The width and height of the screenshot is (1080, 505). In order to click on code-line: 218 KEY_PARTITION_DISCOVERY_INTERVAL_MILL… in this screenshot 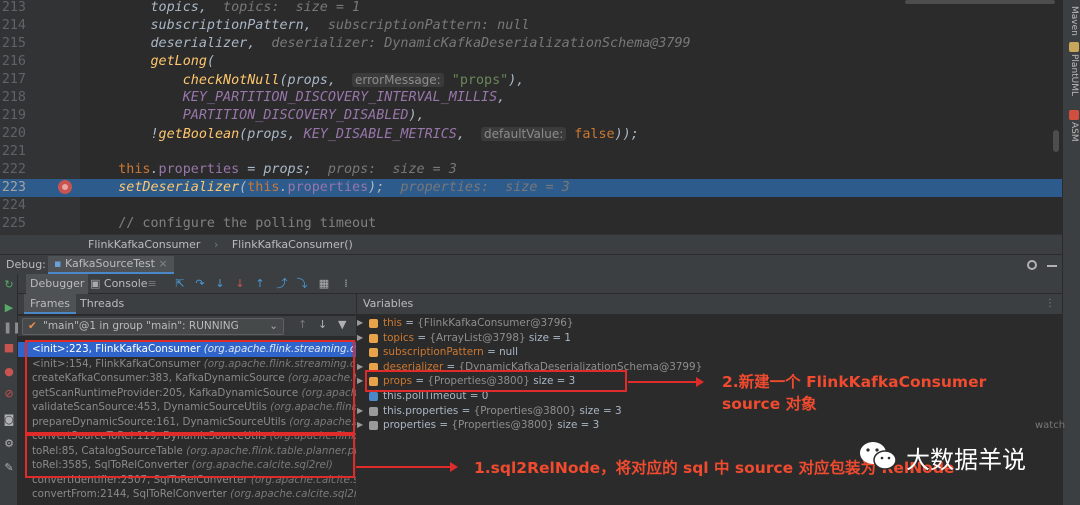, I will do `click(531, 98)`.